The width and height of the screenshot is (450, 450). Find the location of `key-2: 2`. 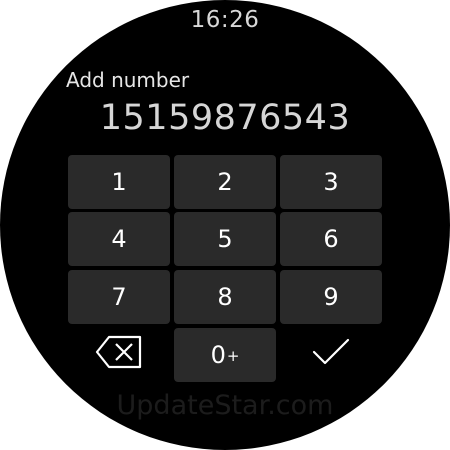

key-2: 2 is located at coordinates (225, 182).